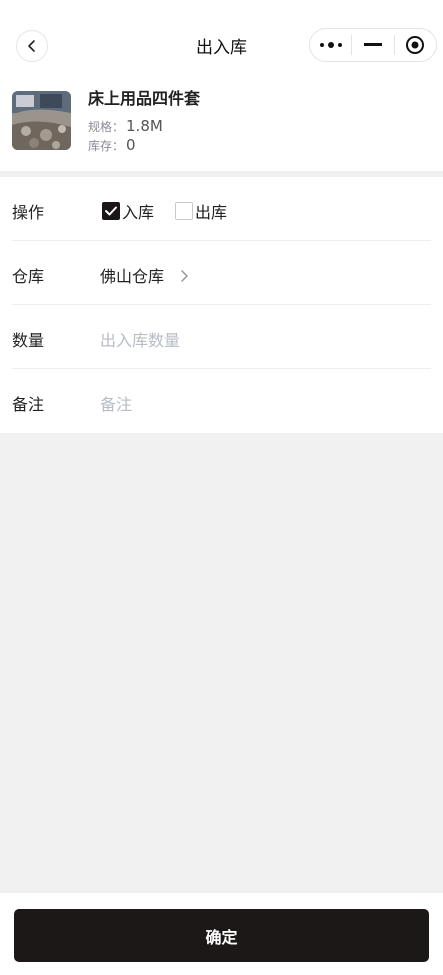 The image size is (443, 975). I want to click on remark-input: 备注, so click(116, 403).